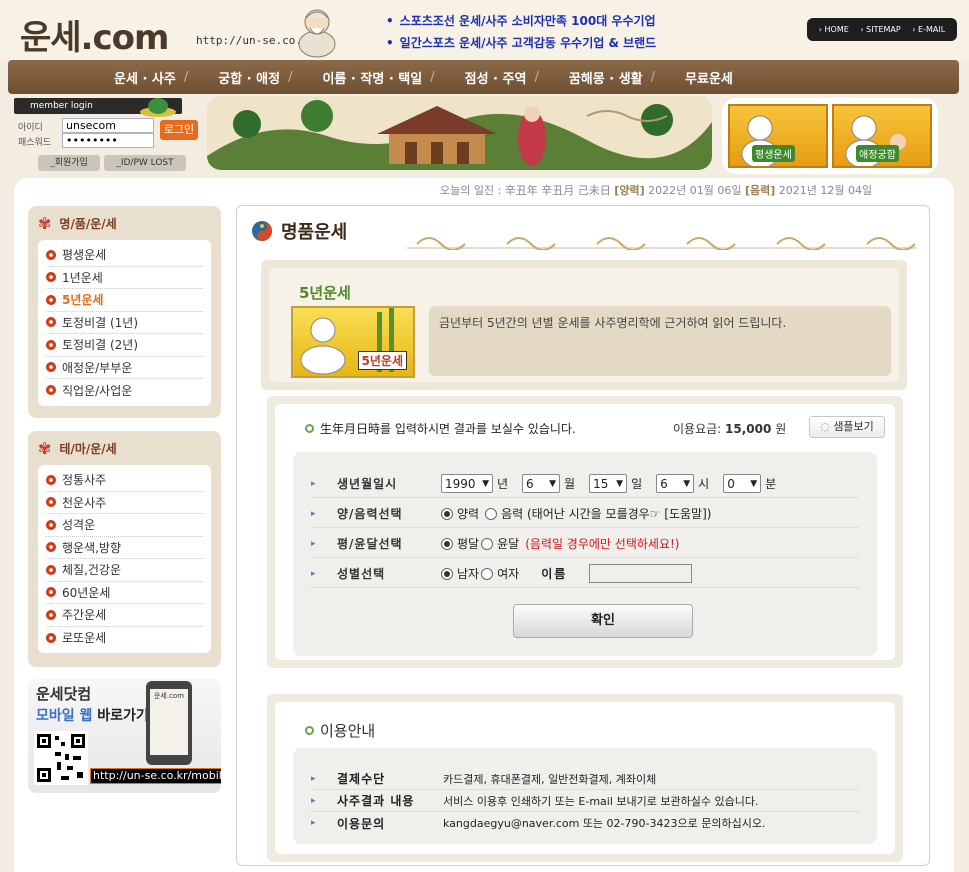 The height and width of the screenshot is (872, 969). What do you see at coordinates (155, 776) in the screenshot?
I see `mobile-url: http://un-se.co.kr/mobile` at bounding box center [155, 776].